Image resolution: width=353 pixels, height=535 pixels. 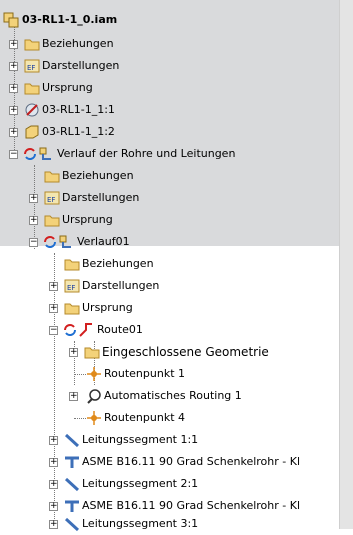 I want to click on item-label: Leitungssegment 1:1, so click(x=140, y=439).